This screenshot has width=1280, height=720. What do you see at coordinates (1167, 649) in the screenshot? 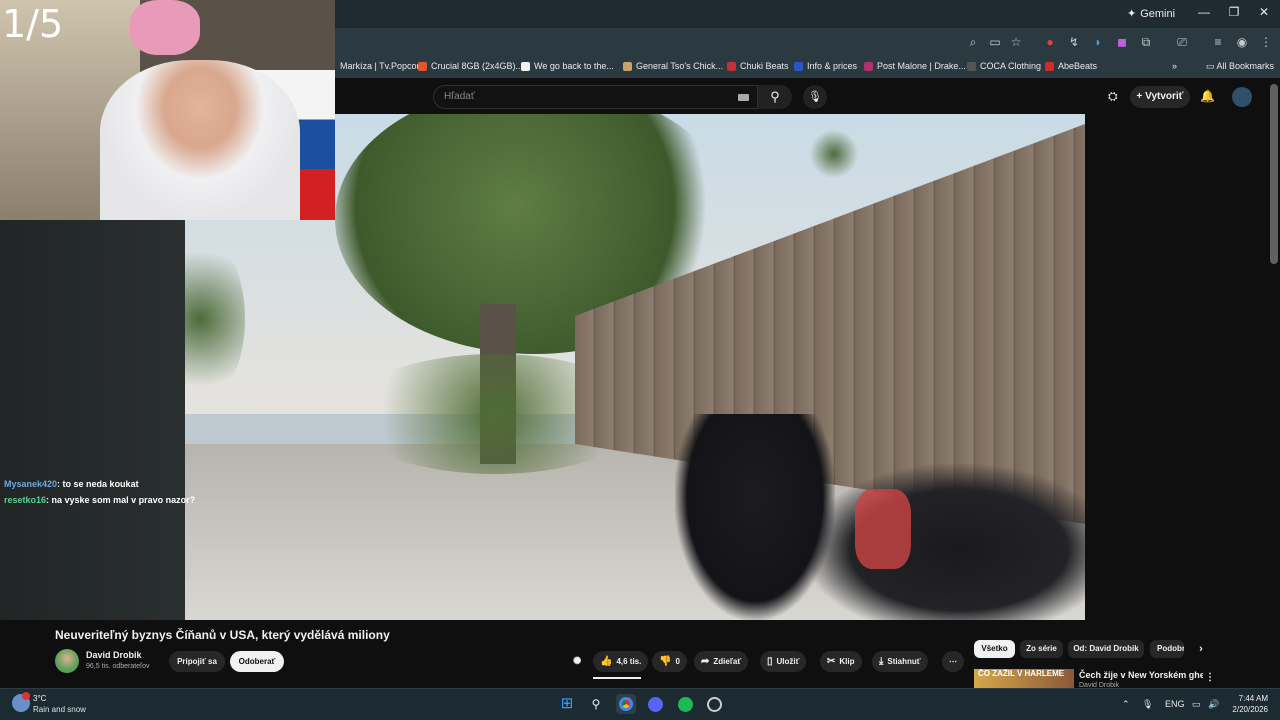
I see `chip-related: Podobné` at bounding box center [1167, 649].